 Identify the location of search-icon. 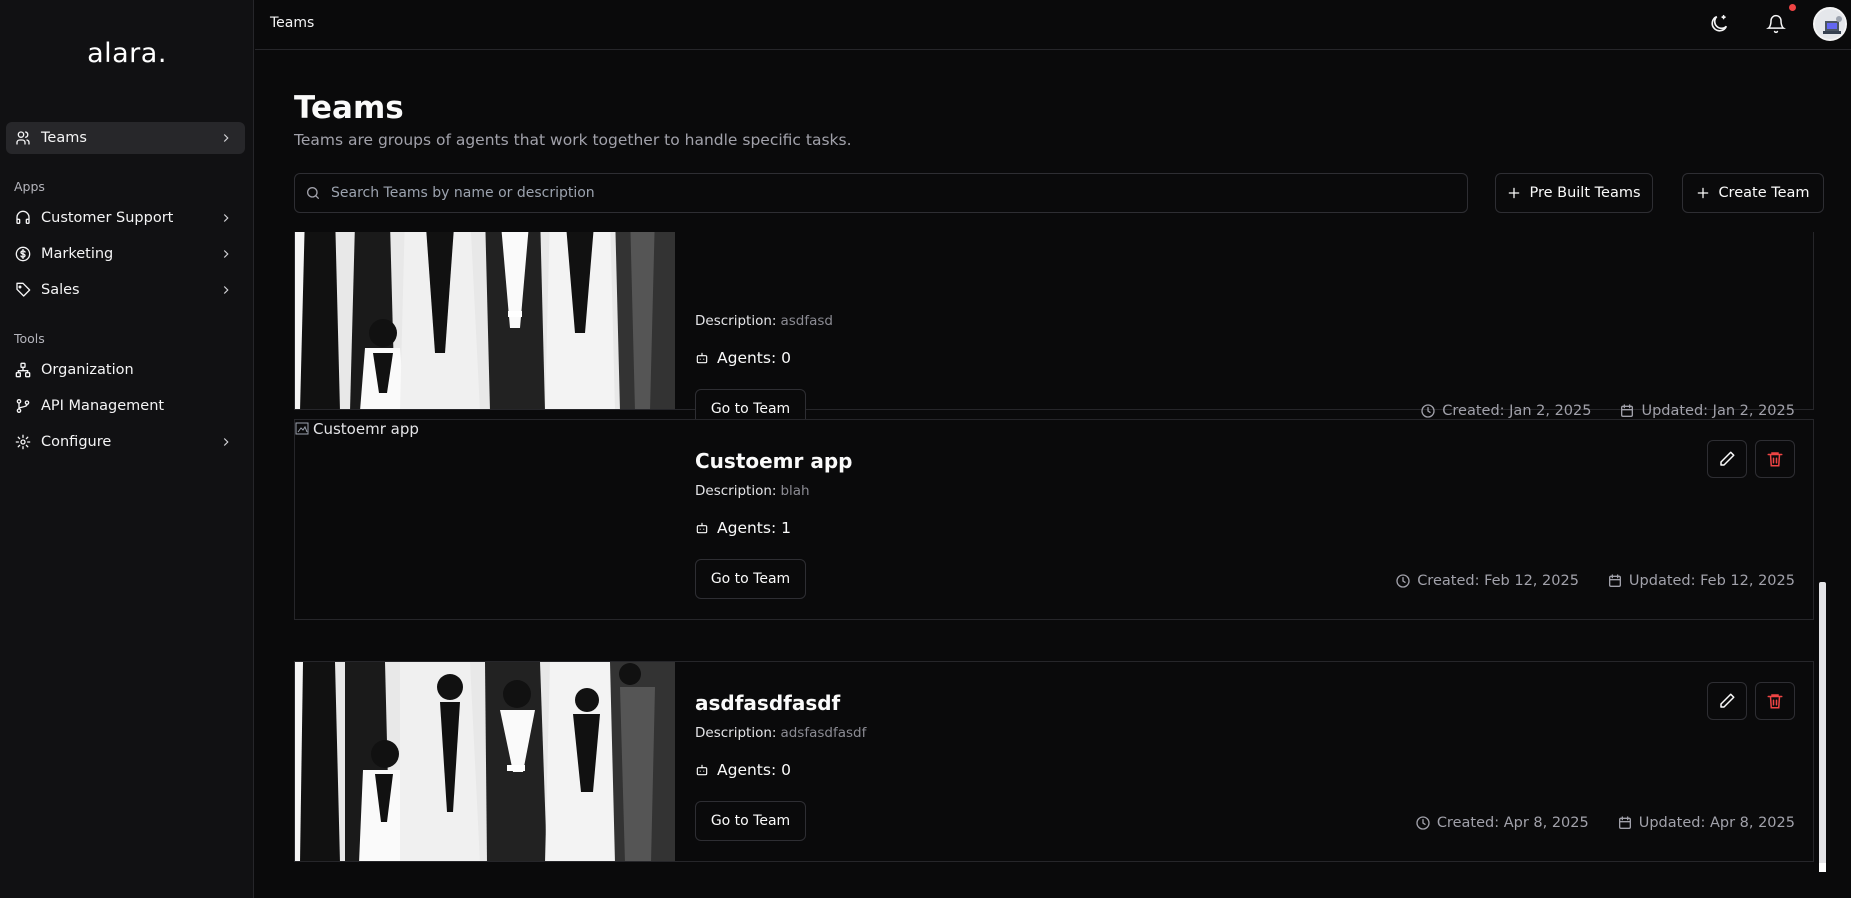
(313, 193).